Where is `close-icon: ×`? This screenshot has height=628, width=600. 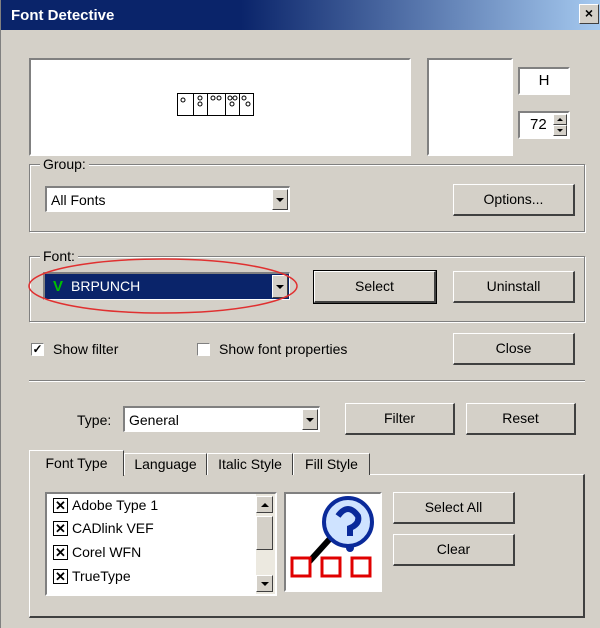
close-icon: × is located at coordinates (589, 13).